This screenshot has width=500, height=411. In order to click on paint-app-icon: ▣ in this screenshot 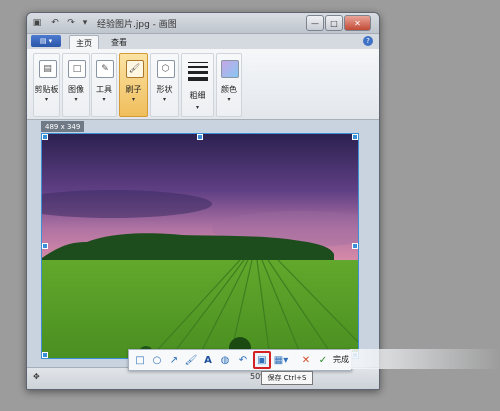, I will do `click(37, 23)`.